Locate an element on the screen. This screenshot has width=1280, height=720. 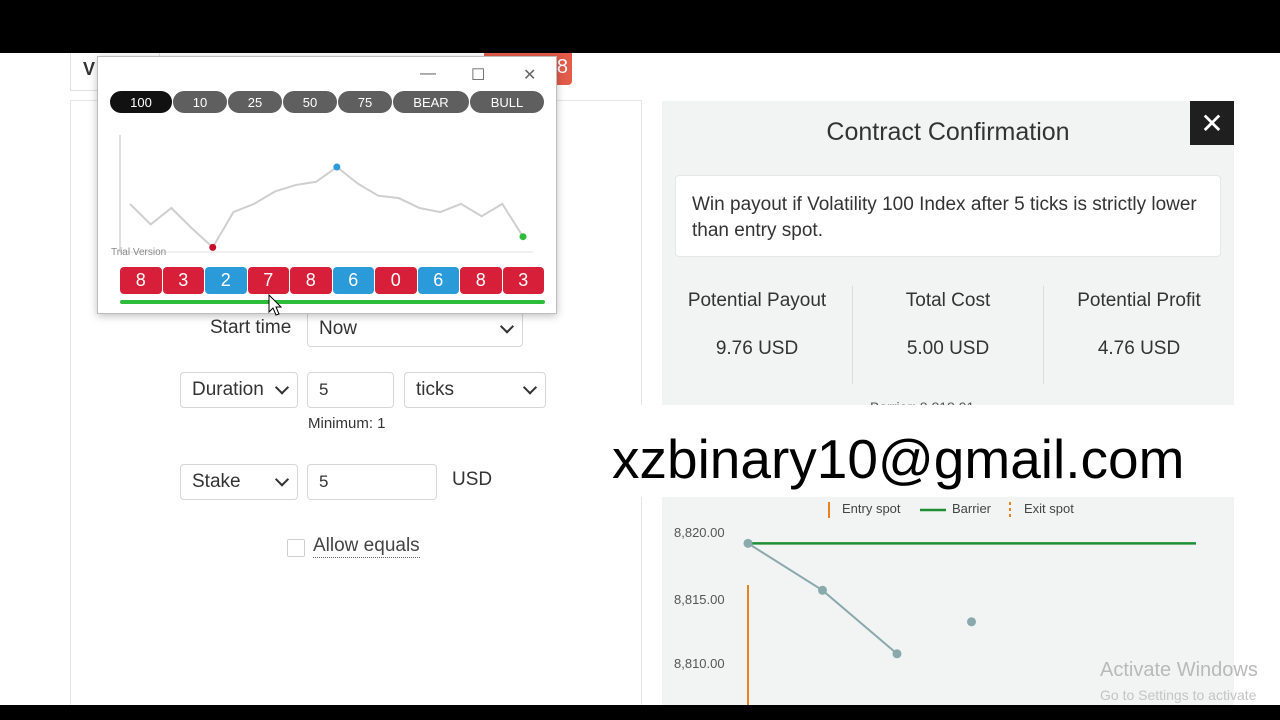
badge-count: 8 is located at coordinates (562, 67).